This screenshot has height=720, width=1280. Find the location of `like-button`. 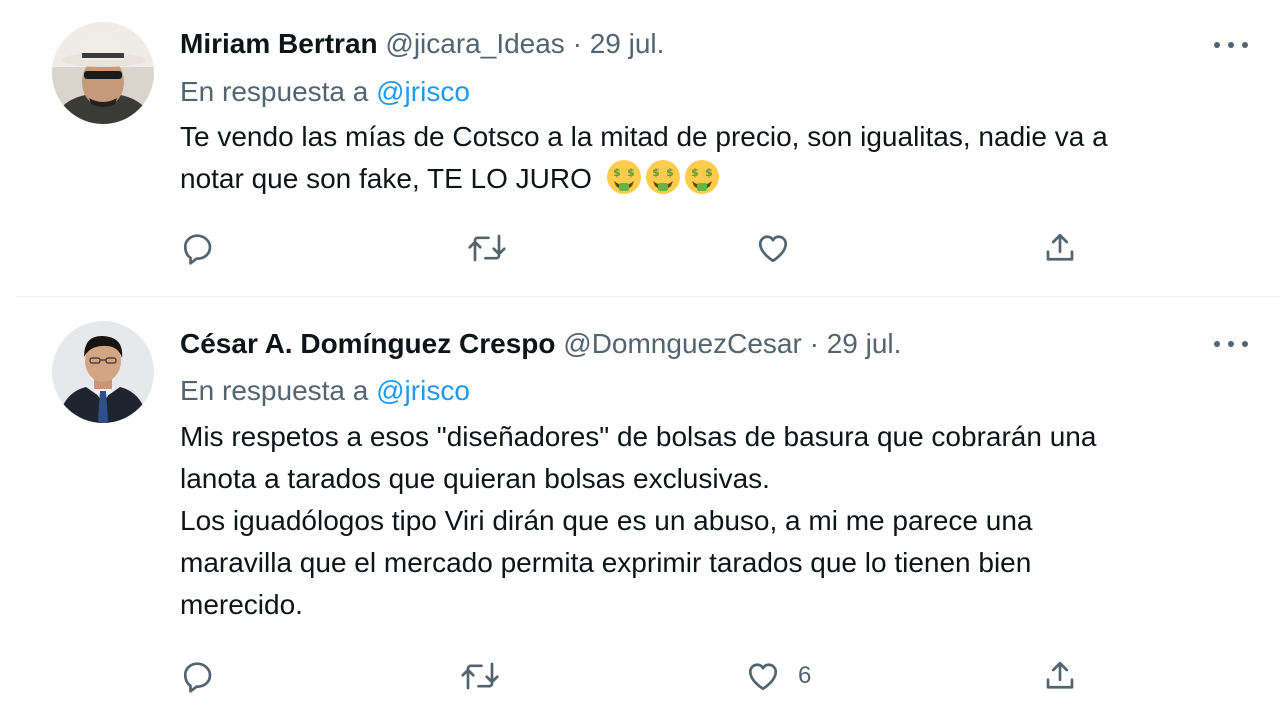

like-button is located at coordinates (781, 248).